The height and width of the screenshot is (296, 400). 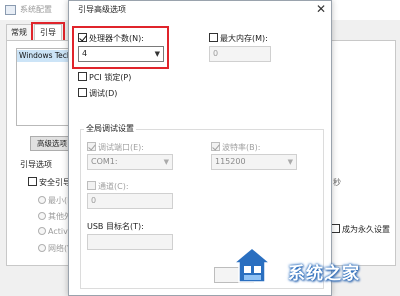 I want to click on debug-port-value: COM1:, so click(x=104, y=161).